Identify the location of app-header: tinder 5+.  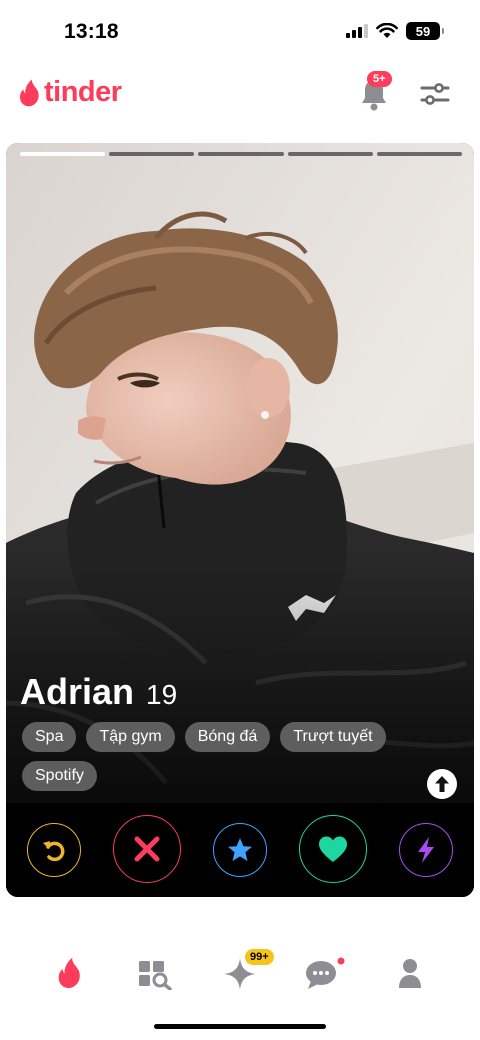
(240, 94).